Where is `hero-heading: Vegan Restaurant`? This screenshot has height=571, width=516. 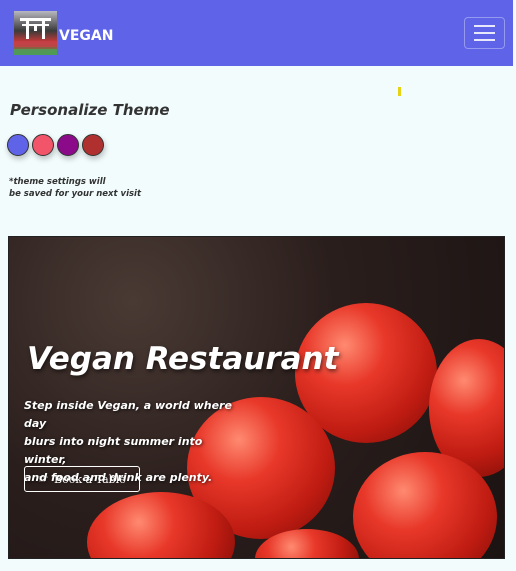 hero-heading: Vegan Restaurant is located at coordinates (183, 359).